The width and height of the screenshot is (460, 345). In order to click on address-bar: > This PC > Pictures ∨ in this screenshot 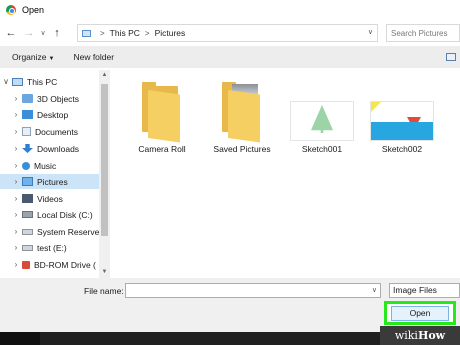, I will do `click(227, 33)`.